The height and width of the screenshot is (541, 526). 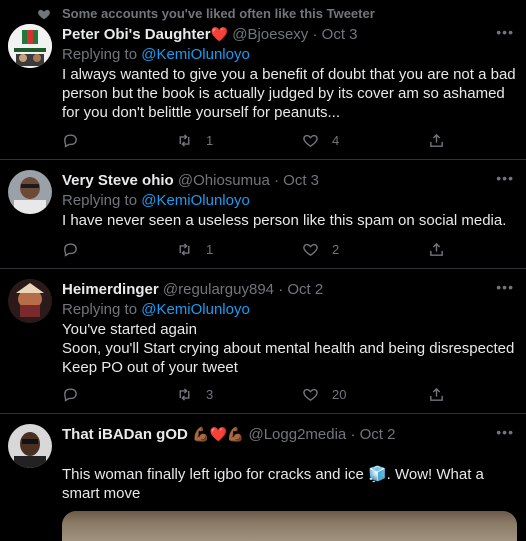 I want to click on retweet-count: 3, so click(x=210, y=394).